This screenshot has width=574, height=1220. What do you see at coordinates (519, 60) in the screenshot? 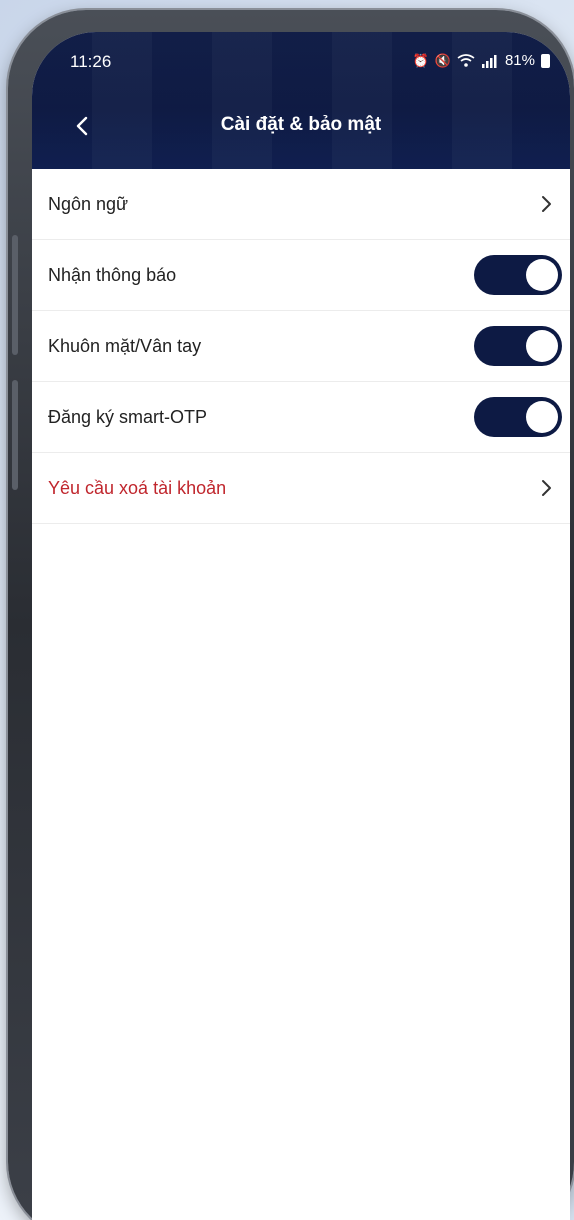
I see `battery-percent: 81%` at bounding box center [519, 60].